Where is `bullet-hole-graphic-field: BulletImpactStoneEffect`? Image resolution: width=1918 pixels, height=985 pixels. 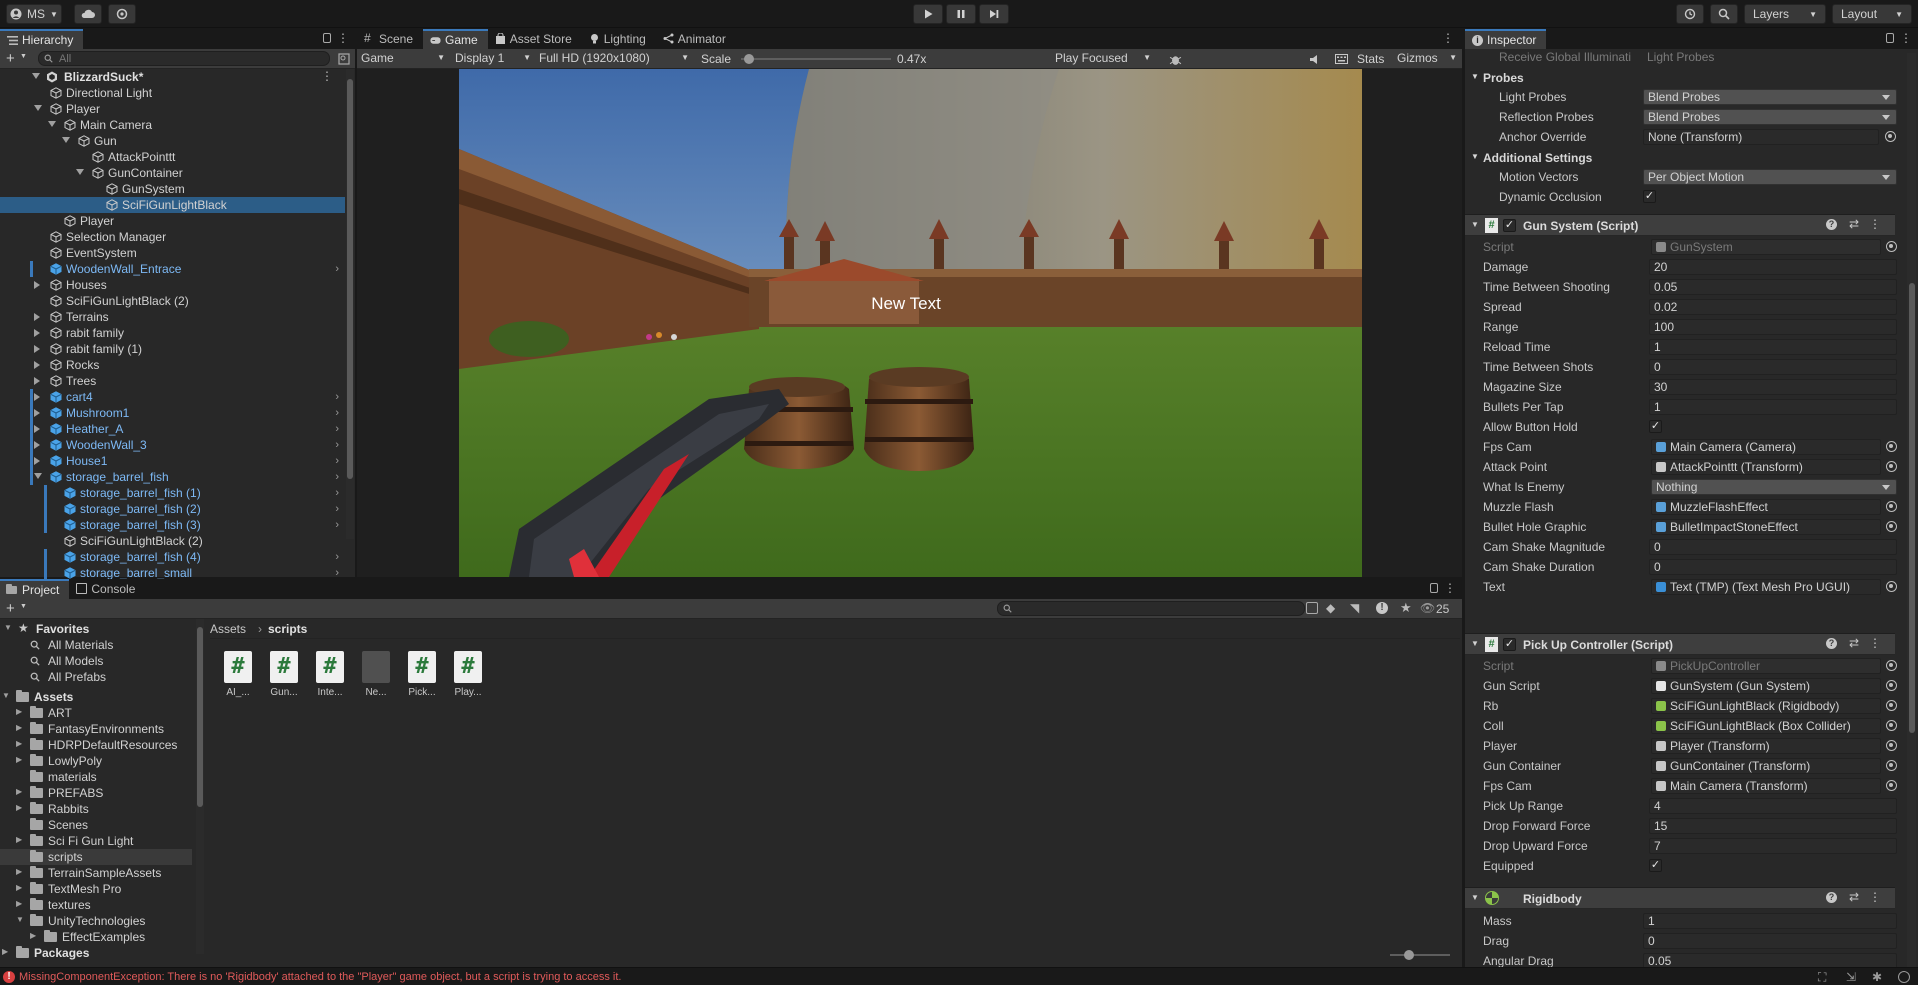
bullet-hole-graphic-field: BulletImpactStoneEffect is located at coordinates (1766, 527).